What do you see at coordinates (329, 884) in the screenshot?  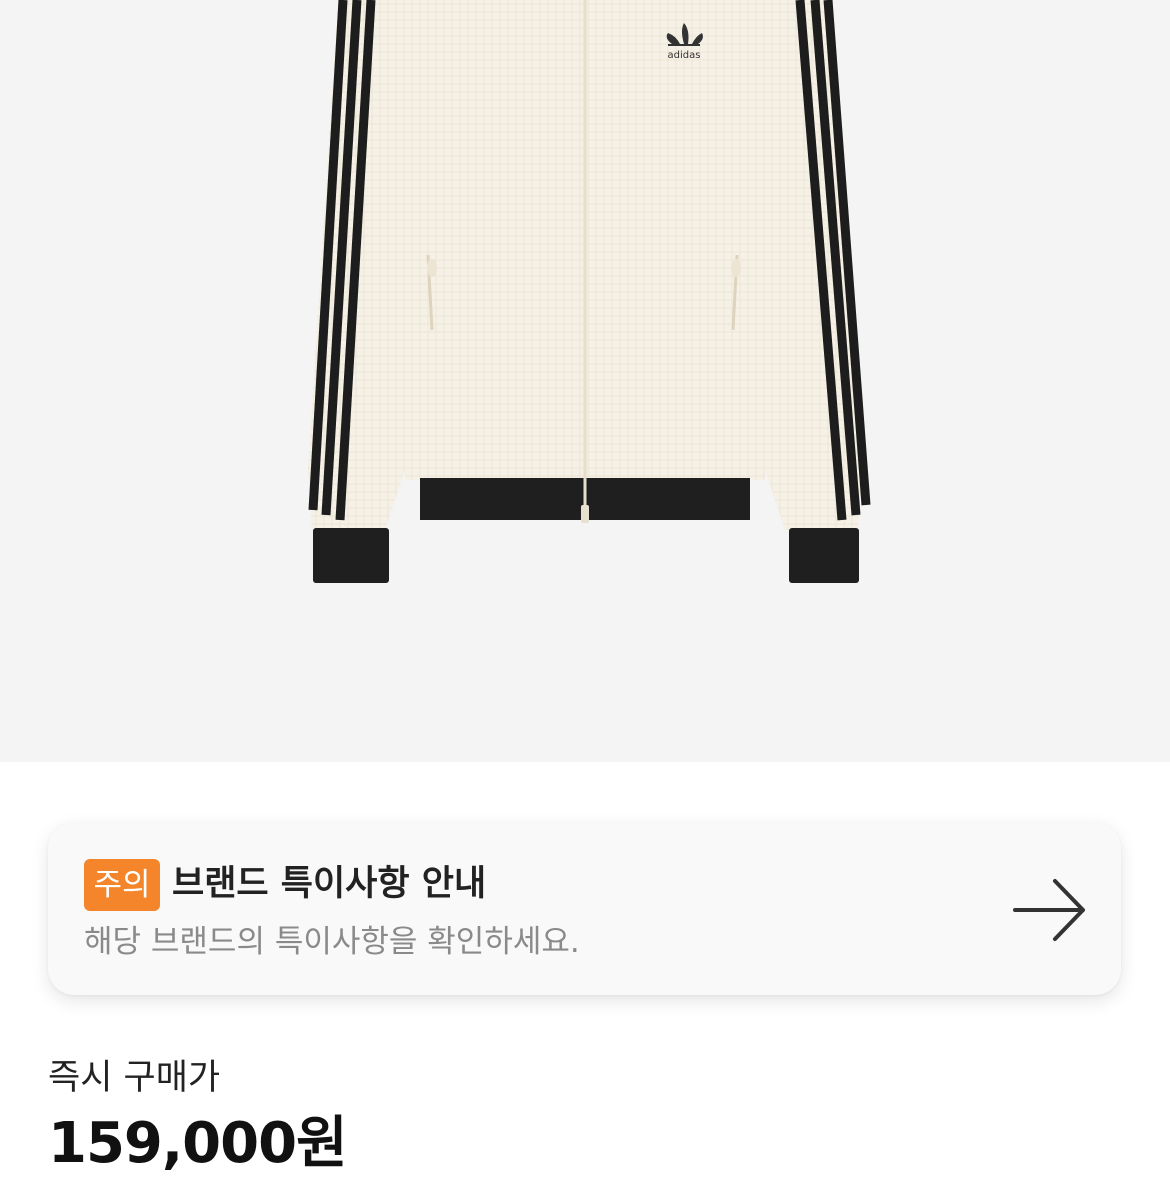 I see `notice-title: 브랜드 특이사항 안내` at bounding box center [329, 884].